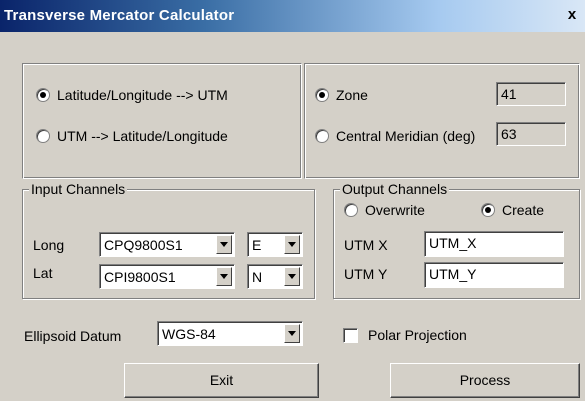 The image size is (585, 401). Describe the element at coordinates (43, 273) in the screenshot. I see `lat-label: Lat` at that location.